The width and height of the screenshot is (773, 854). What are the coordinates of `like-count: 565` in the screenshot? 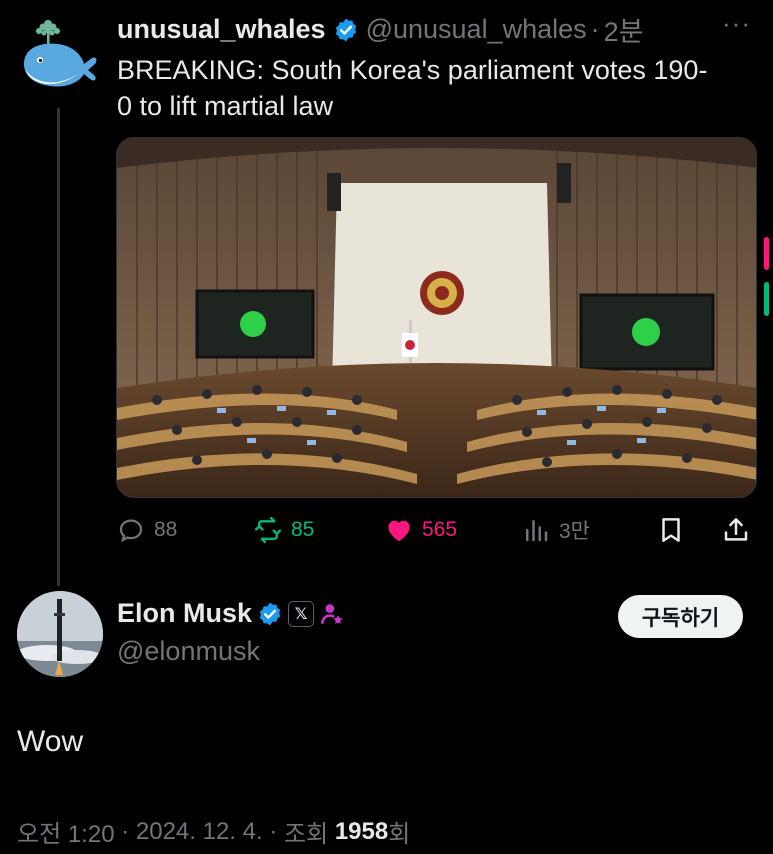 It's located at (440, 529).